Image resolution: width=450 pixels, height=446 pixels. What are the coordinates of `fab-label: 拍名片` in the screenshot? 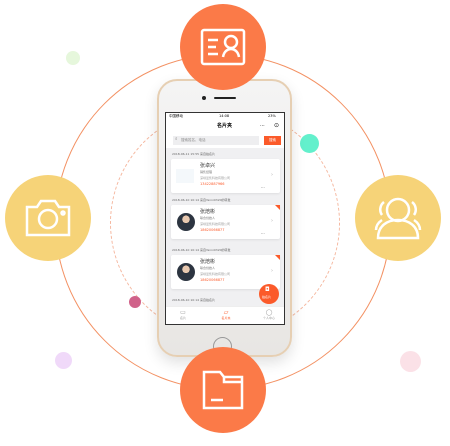 It's located at (267, 297).